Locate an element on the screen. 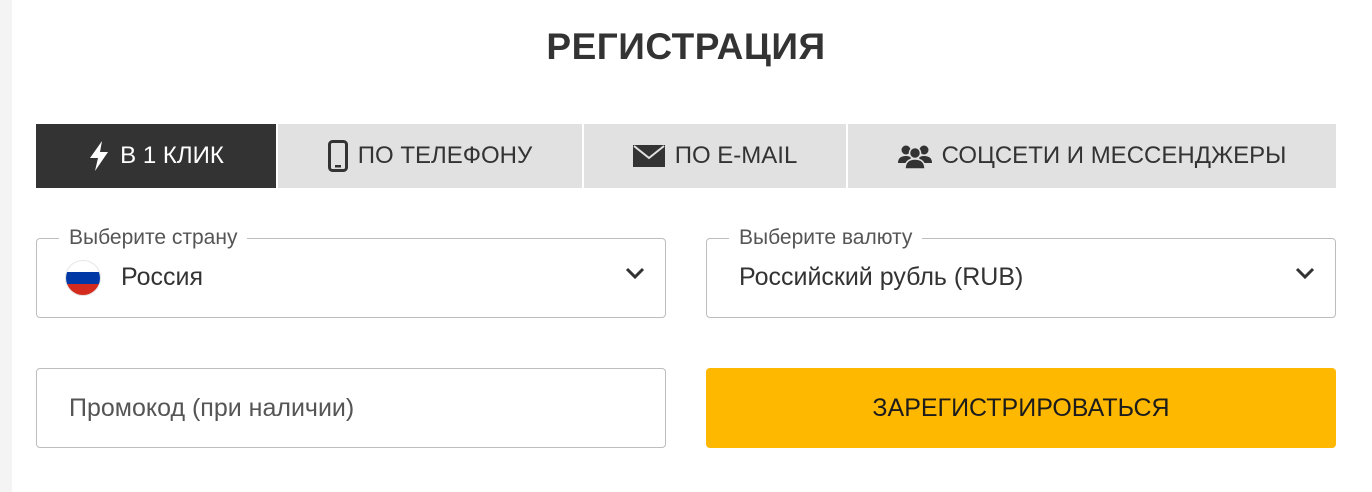 The width and height of the screenshot is (1372, 492). tab-label: ПО E-MAIL is located at coordinates (736, 155).